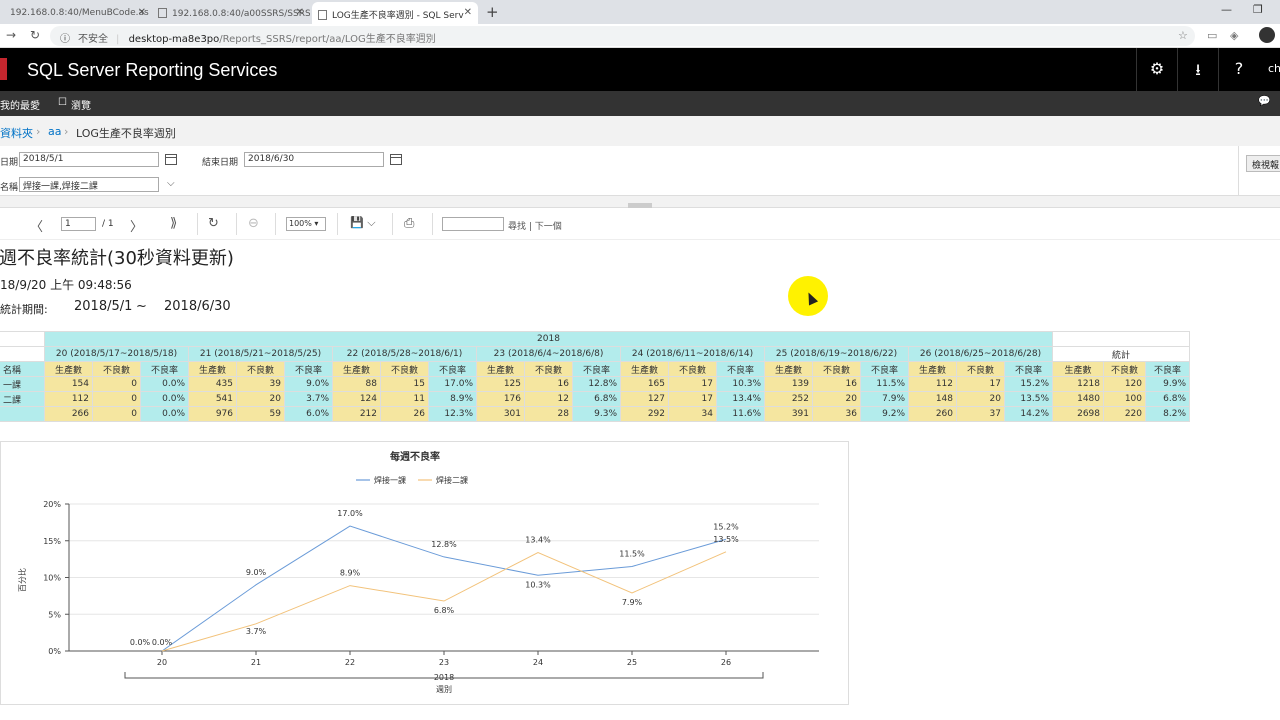 The width and height of the screenshot is (1280, 720). Describe the element at coordinates (36, 225) in the screenshot. I see `previous-page-icon: 〈` at that location.